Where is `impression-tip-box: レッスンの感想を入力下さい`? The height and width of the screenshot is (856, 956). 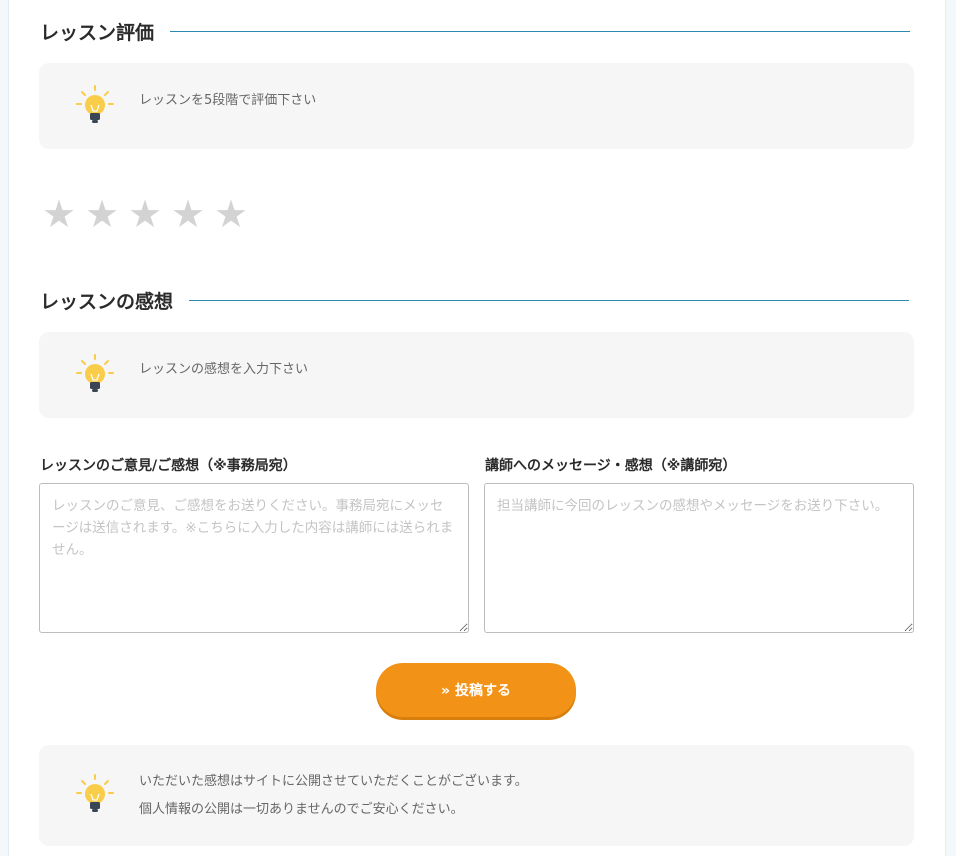 impression-tip-box: レッスンの感想を入力下さい is located at coordinates (476, 375).